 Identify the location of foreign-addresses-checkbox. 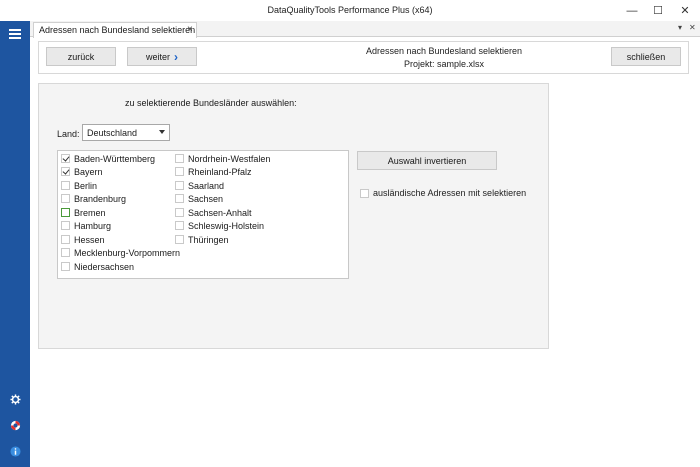
(364, 193).